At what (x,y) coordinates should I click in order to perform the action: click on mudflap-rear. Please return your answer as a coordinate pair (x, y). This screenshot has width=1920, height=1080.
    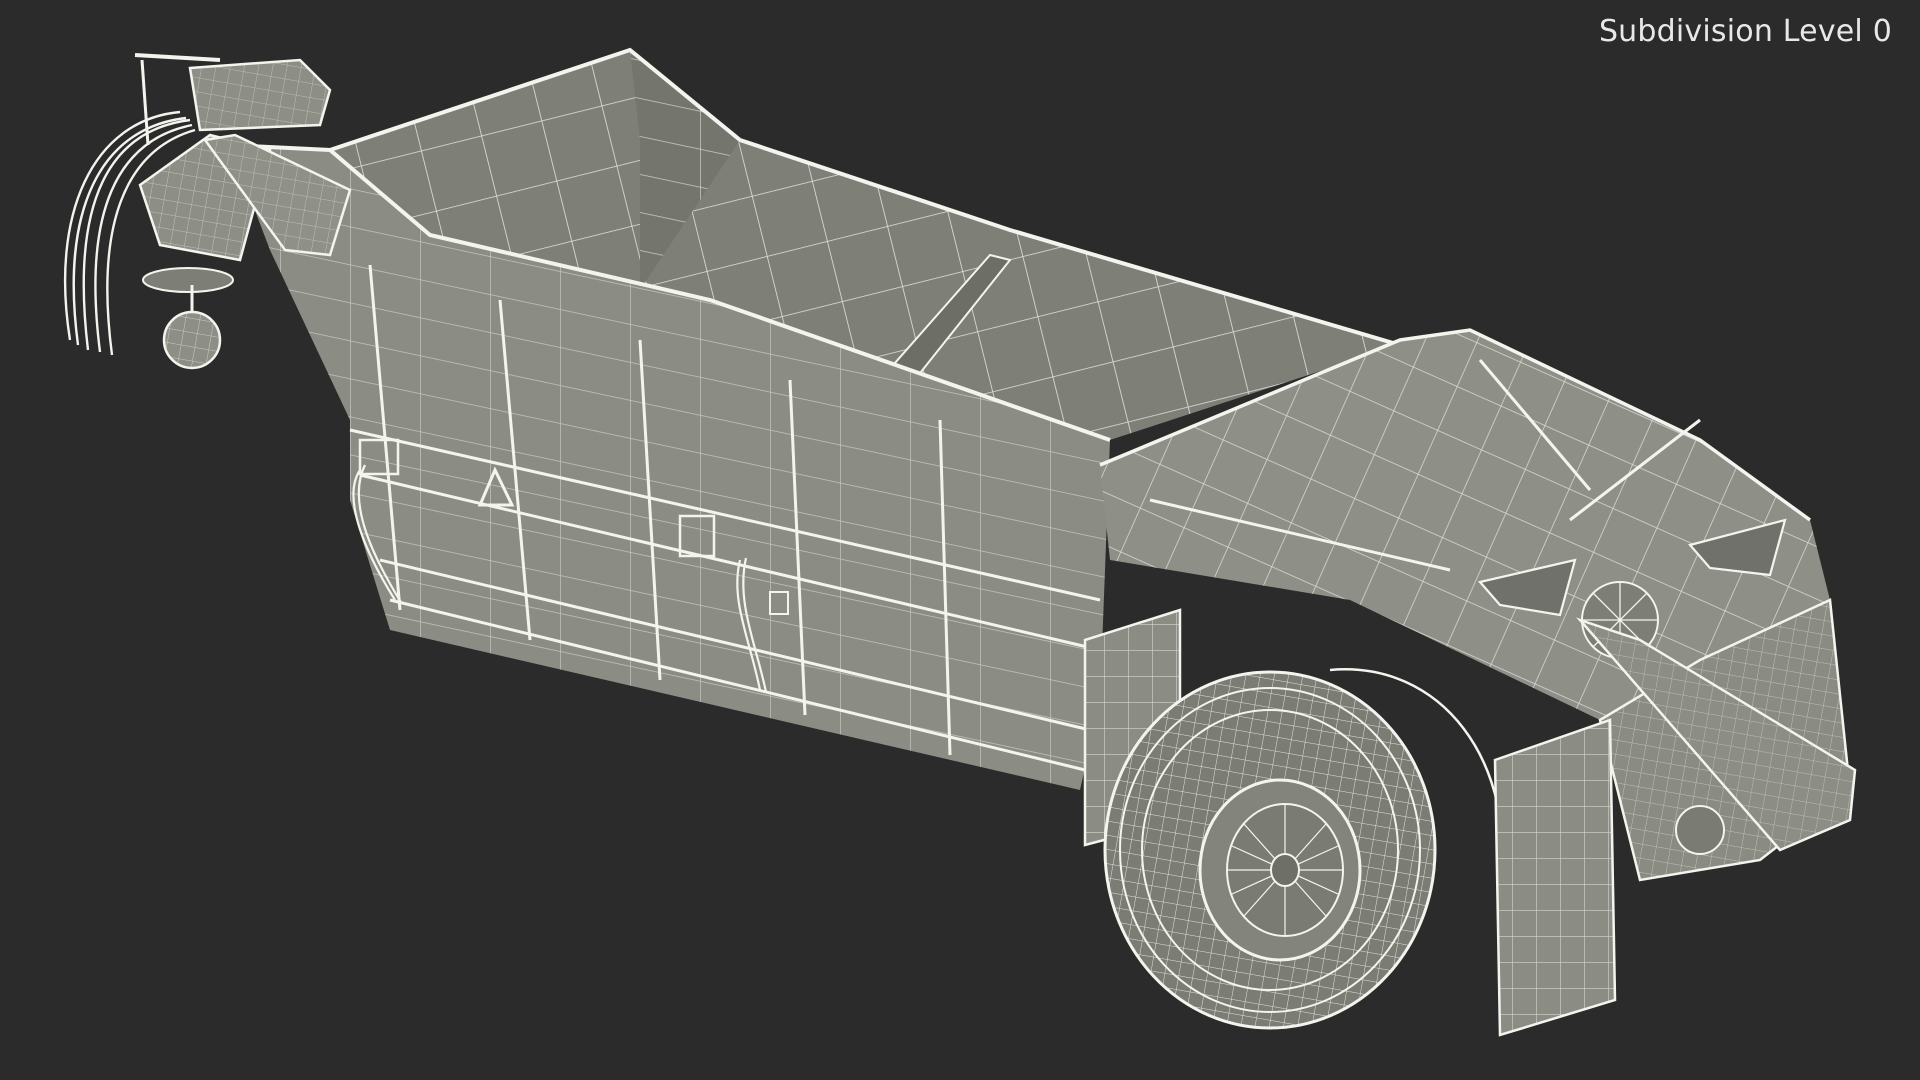
    Looking at the image, I should click on (1555, 877).